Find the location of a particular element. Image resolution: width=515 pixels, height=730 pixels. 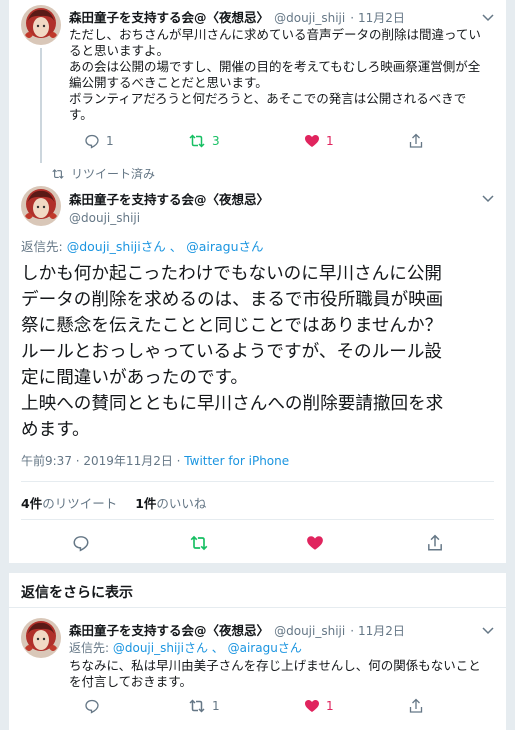

tweet-line: ると思いますよ。 is located at coordinates (119, 50).